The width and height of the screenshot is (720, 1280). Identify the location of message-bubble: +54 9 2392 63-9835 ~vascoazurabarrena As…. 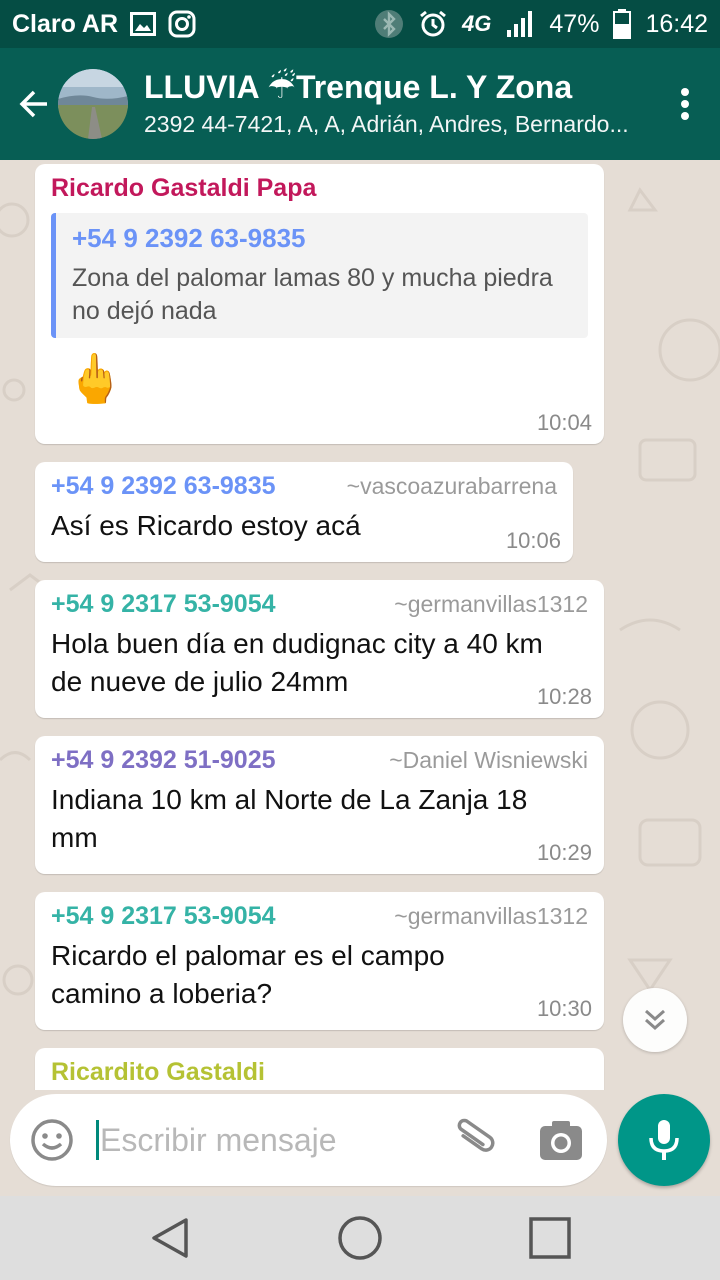
(304, 512).